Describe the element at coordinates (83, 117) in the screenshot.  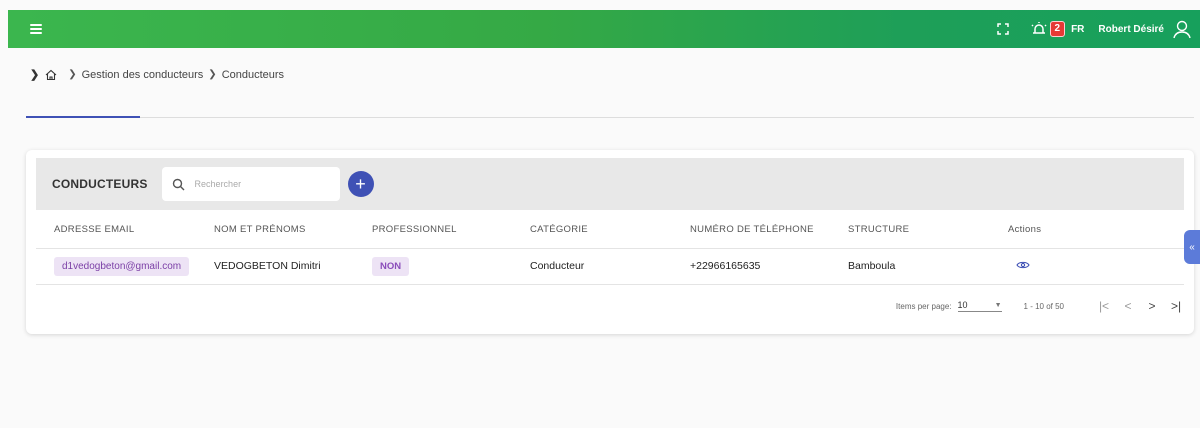
I see `tab-active-indicator` at that location.